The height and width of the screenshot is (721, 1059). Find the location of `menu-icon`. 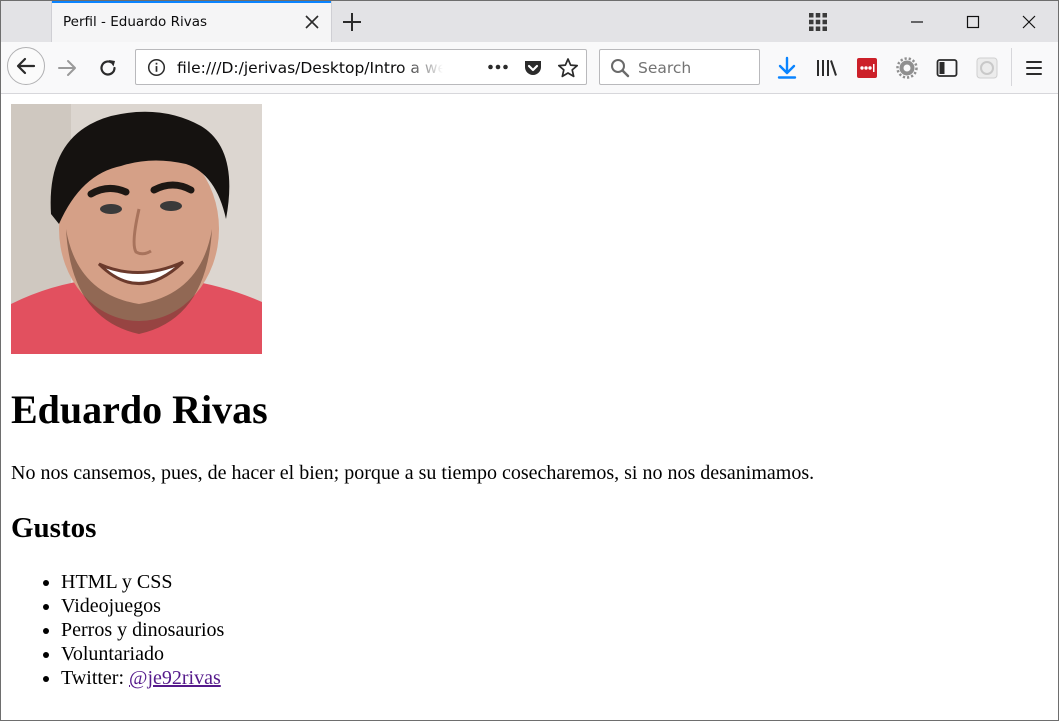

menu-icon is located at coordinates (1034, 68).